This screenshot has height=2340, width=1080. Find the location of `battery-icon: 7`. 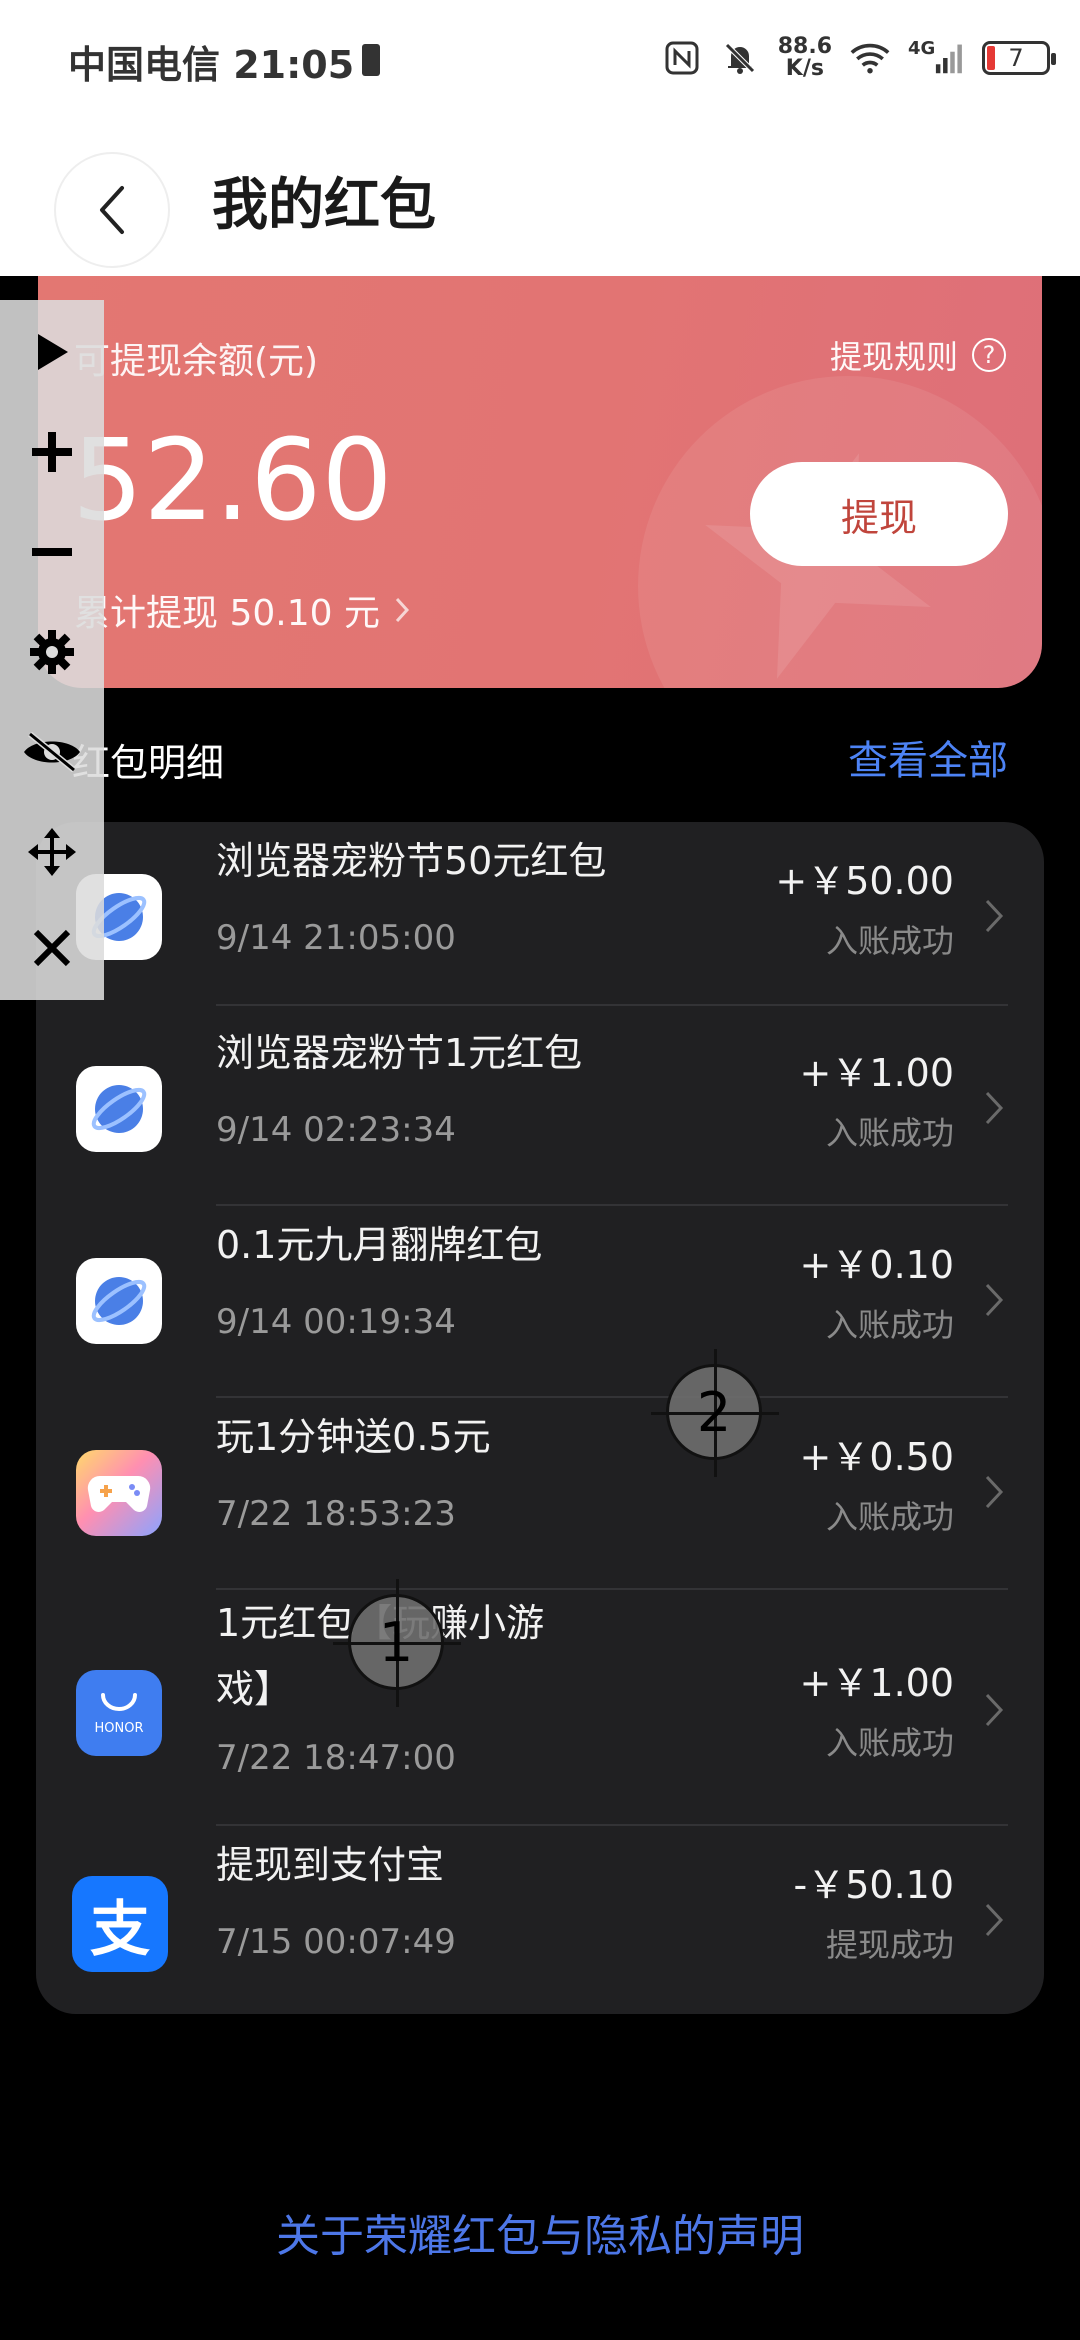

battery-icon: 7 is located at coordinates (1019, 58).